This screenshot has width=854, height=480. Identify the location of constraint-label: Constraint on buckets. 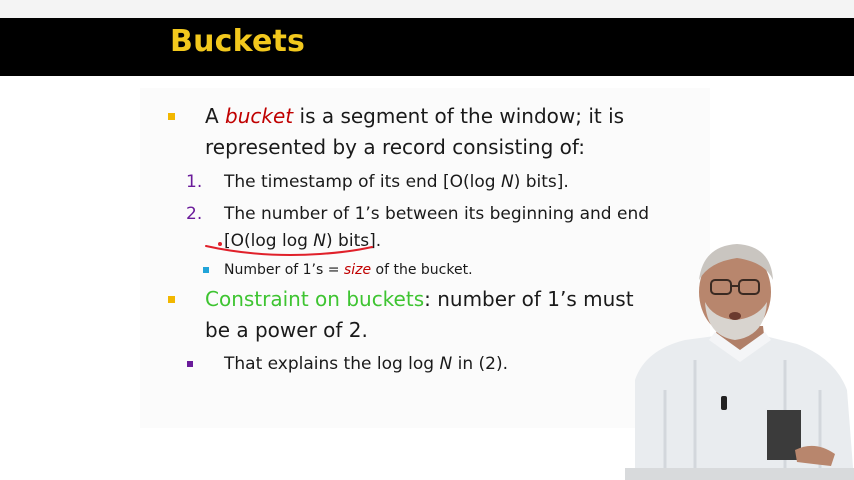
(315, 299).